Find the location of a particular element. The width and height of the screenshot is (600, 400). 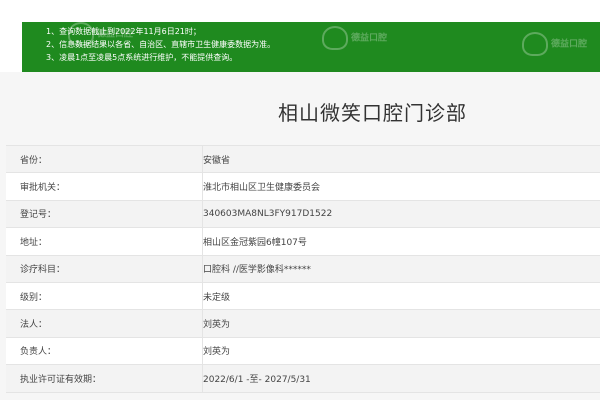

table-row: 执业许可证有效期： 2022/6/1 -至- 2027/5/31 is located at coordinates (303, 379).